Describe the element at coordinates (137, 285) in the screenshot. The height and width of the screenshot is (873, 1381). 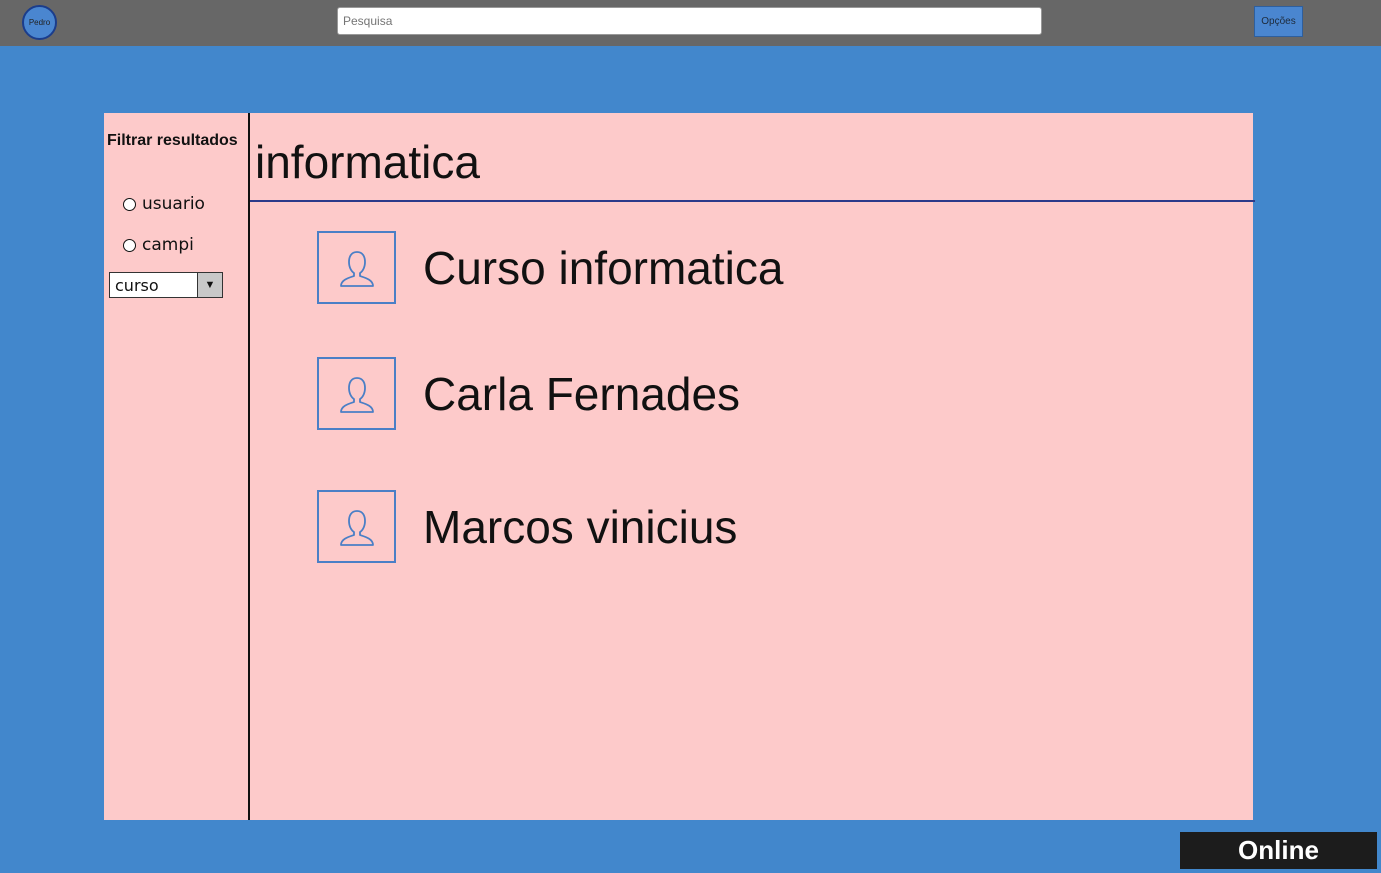
I see `select-value: curso` at that location.